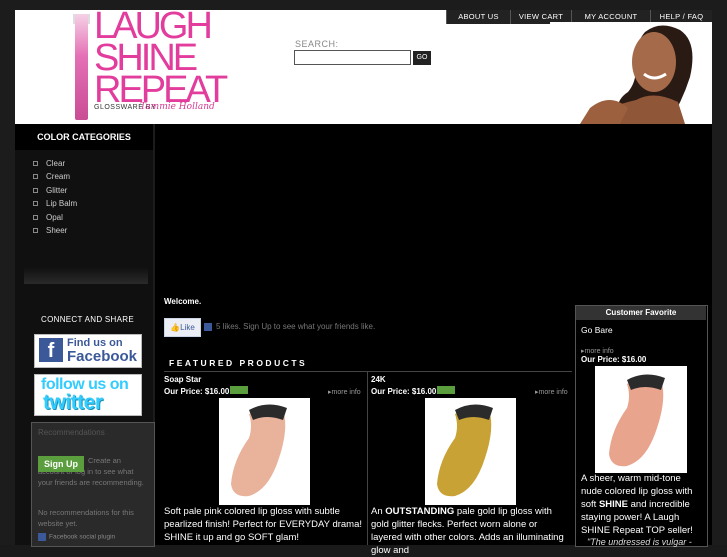  I want to click on color-categories-title: COLOR CATEGORIES, so click(84, 137).